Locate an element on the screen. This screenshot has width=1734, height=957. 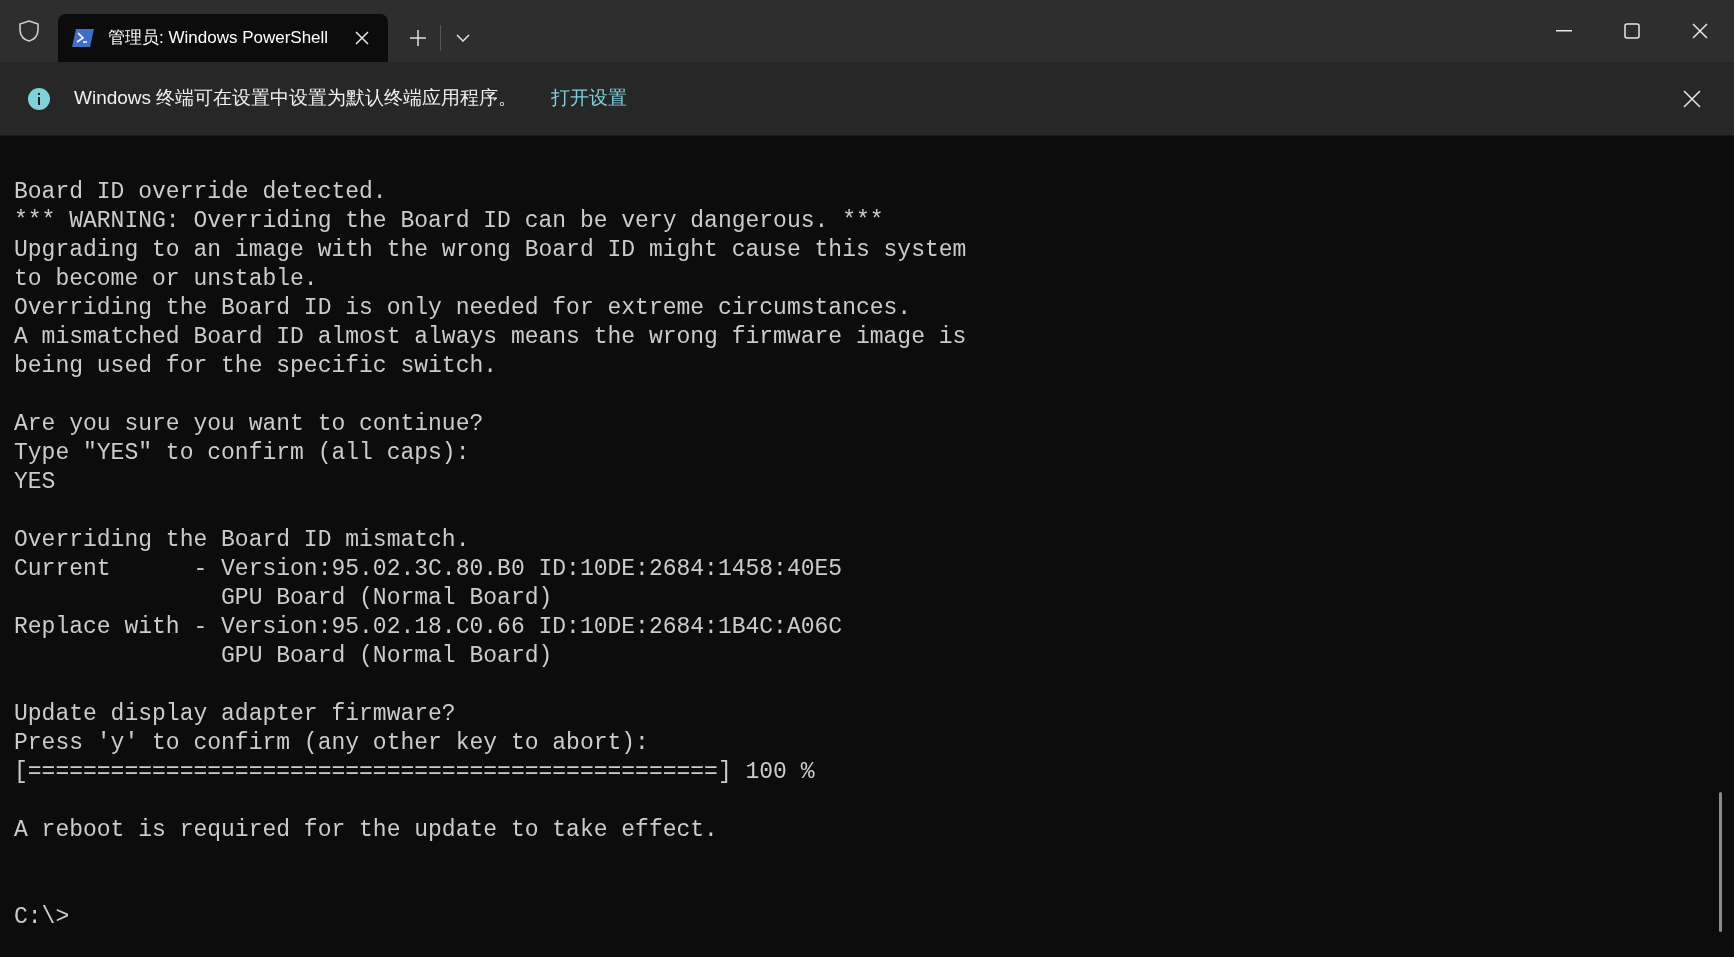
open-settings-link: 打开设置 is located at coordinates (589, 98).